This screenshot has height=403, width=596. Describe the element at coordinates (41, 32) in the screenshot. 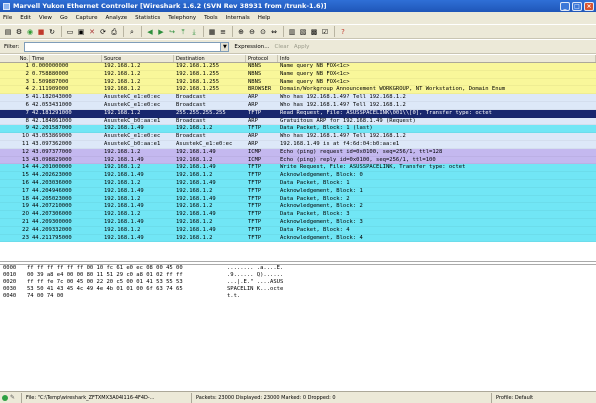

I see `stop-capture-icon: ■` at that location.